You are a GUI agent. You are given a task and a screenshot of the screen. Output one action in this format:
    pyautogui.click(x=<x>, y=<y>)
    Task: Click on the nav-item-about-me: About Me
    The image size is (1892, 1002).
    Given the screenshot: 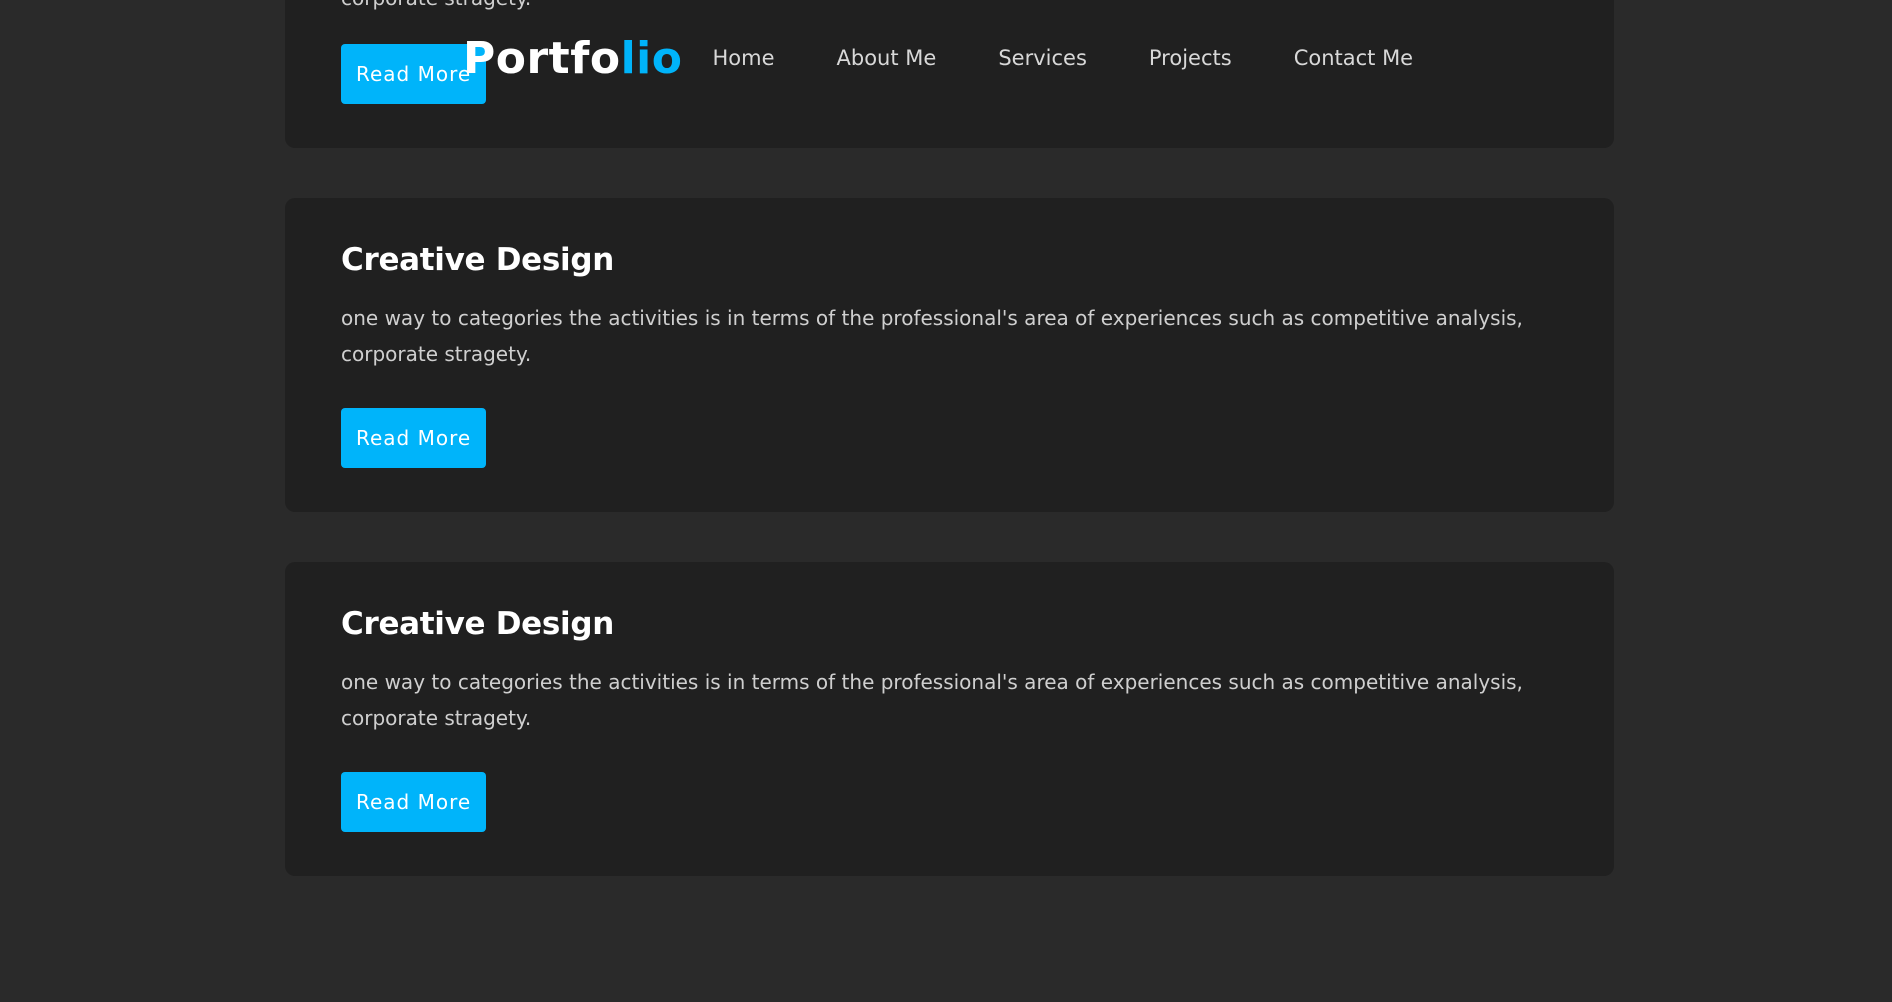 What is the action you would take?
    pyautogui.click(x=887, y=58)
    